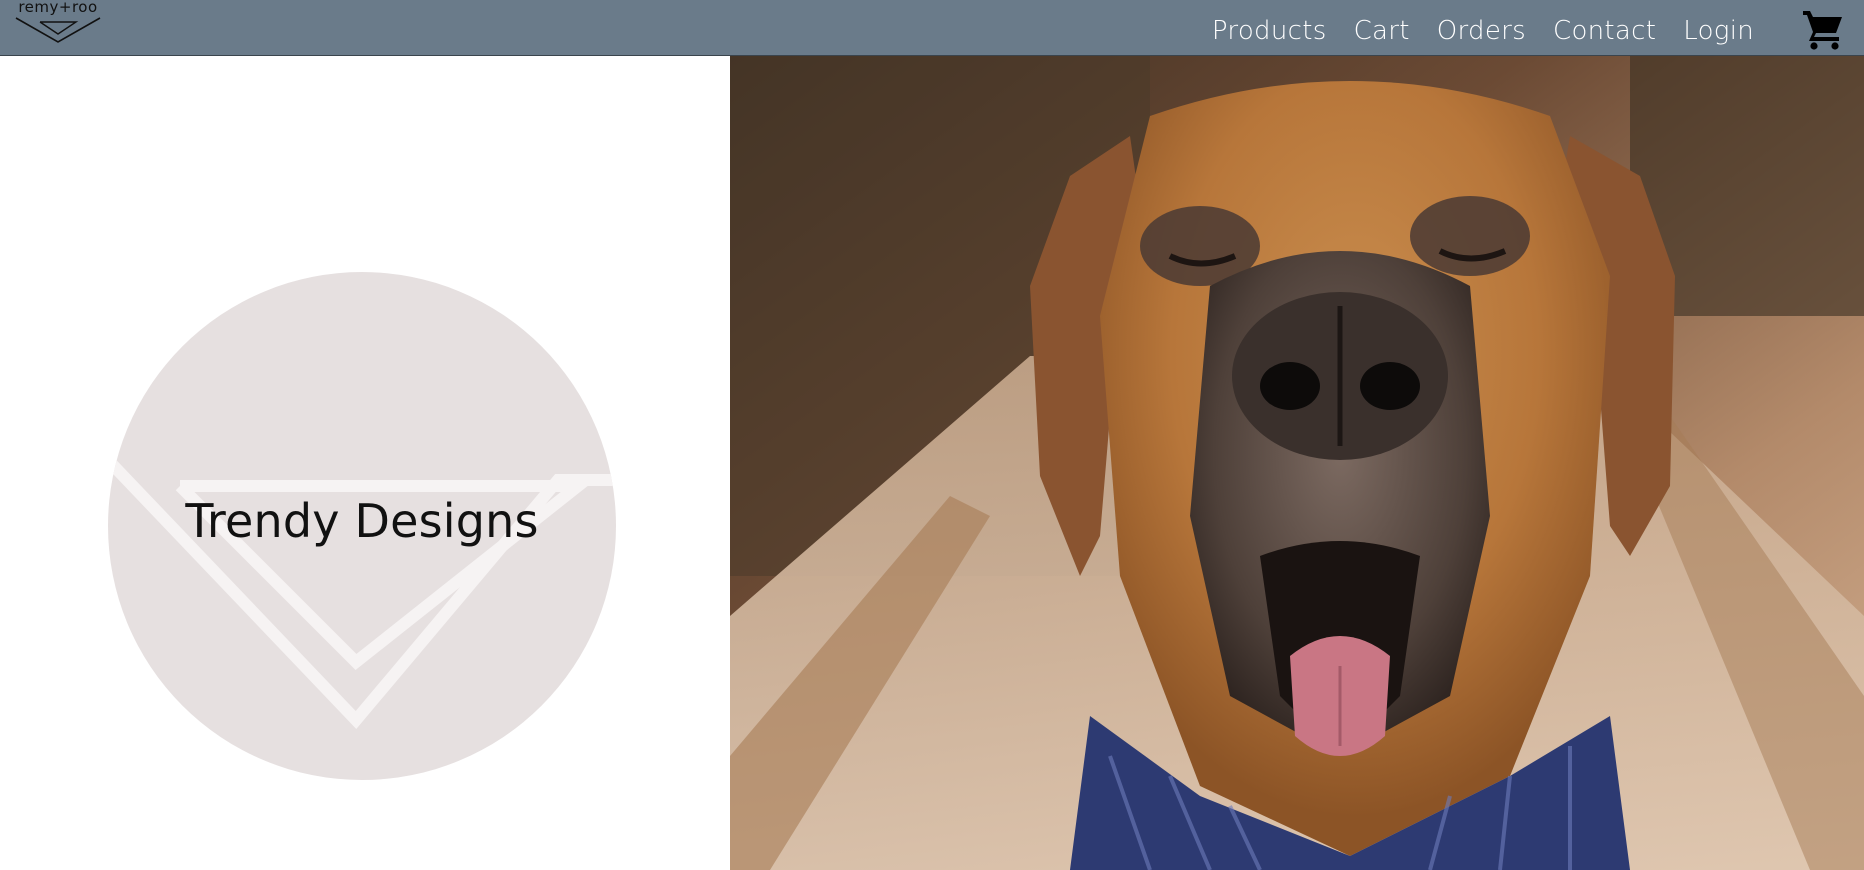  Describe the element at coordinates (1269, 31) in the screenshot. I see `nav-link-products: Products` at that location.